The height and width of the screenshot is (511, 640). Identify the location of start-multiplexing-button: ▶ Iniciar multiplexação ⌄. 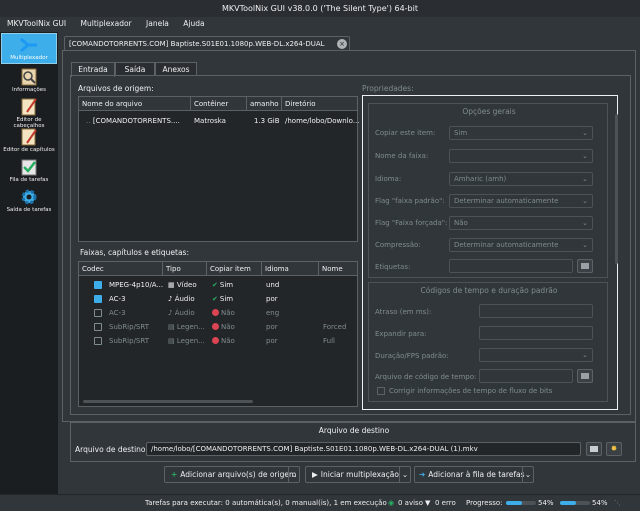
(358, 474).